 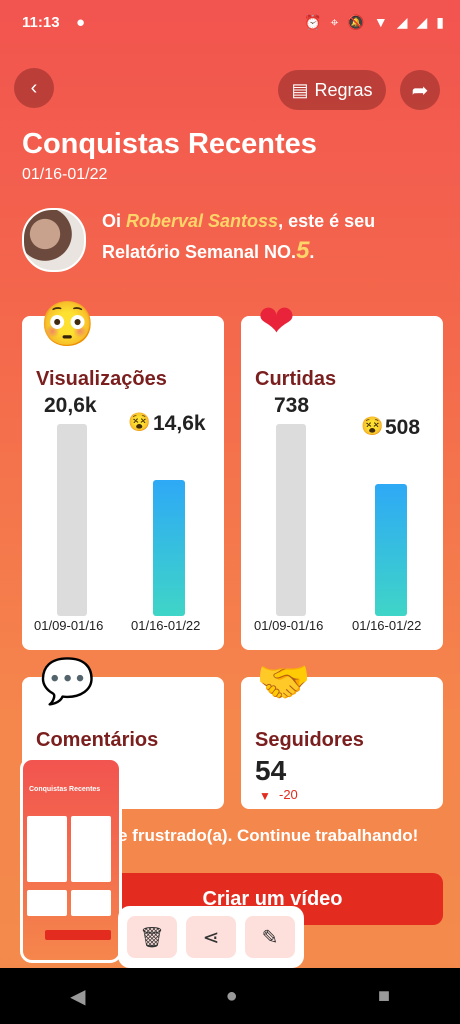 What do you see at coordinates (101, 379) in the screenshot?
I see `views-label: Visualizações` at bounding box center [101, 379].